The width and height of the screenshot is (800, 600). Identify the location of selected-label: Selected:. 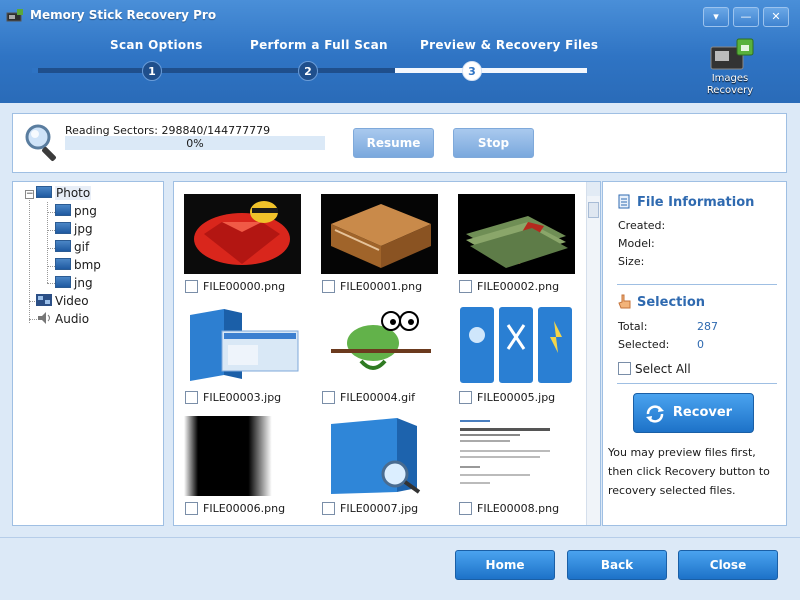
(644, 344).